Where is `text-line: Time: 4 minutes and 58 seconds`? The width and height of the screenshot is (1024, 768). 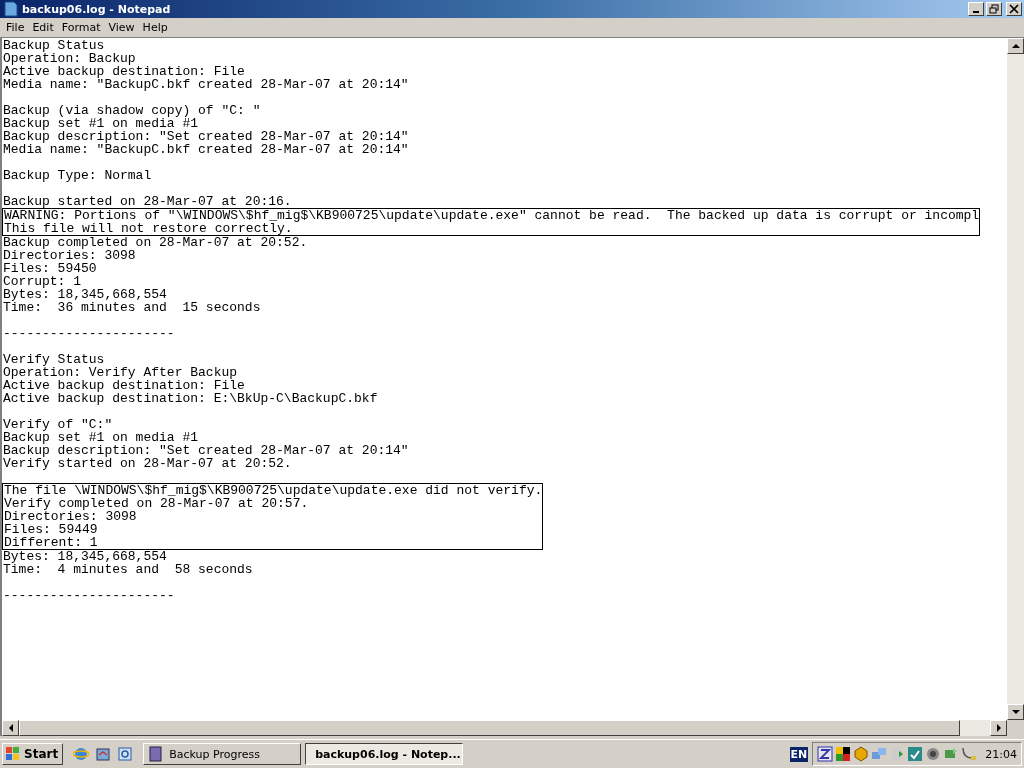 text-line: Time: 4 minutes and 58 seconds is located at coordinates (128, 569).